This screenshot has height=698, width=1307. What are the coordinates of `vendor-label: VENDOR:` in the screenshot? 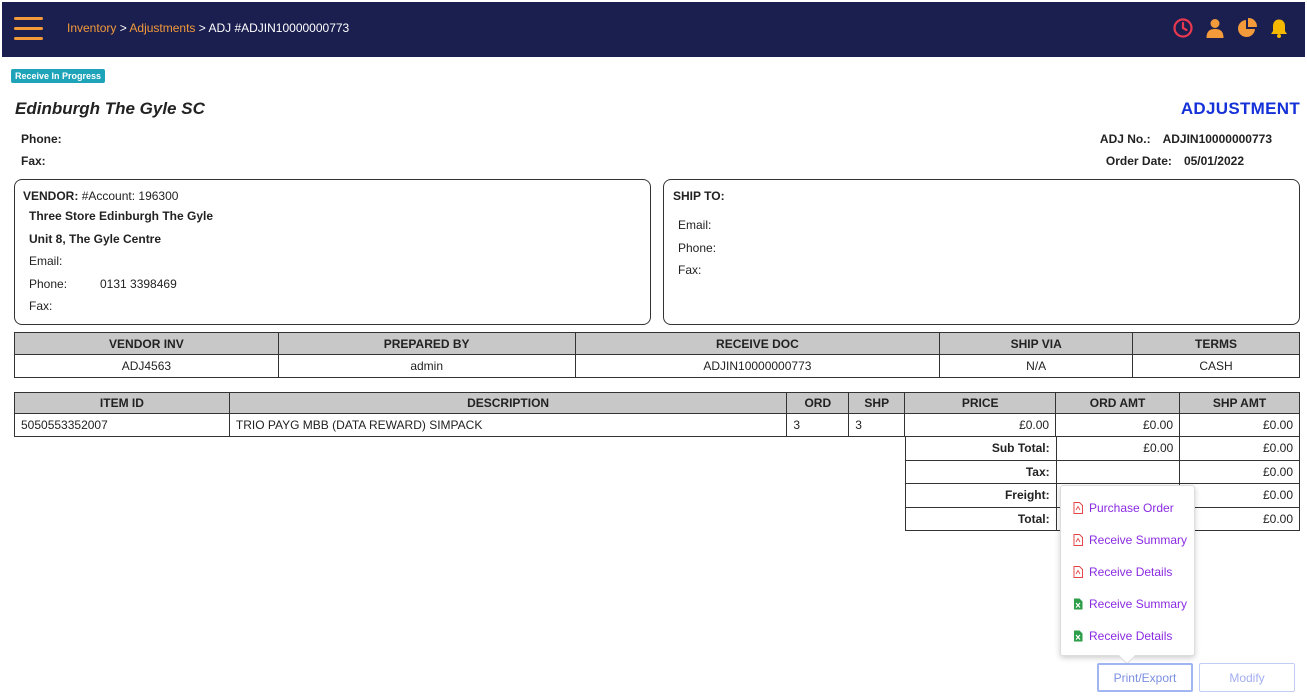 It's located at (51, 196).